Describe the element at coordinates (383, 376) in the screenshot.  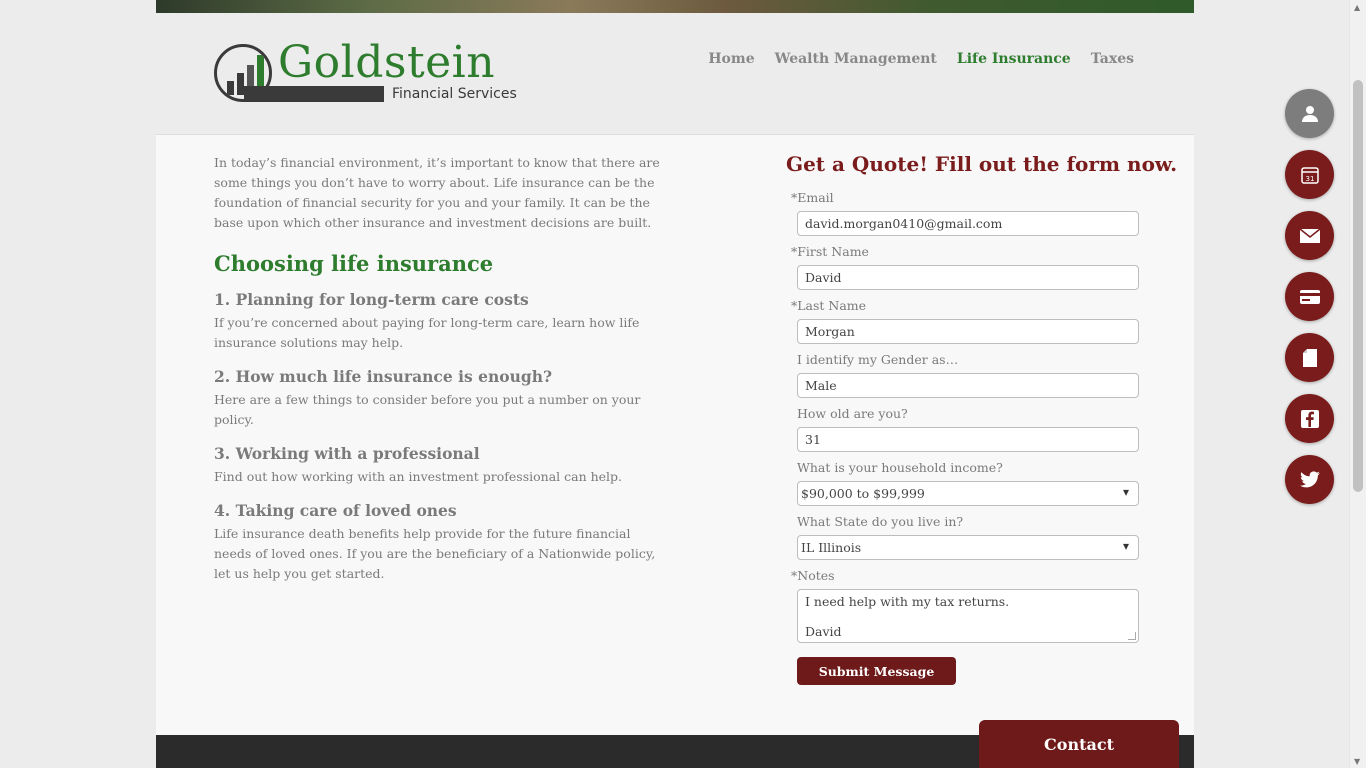
I see `section-title: 2. How much life insurance is enough?` at that location.